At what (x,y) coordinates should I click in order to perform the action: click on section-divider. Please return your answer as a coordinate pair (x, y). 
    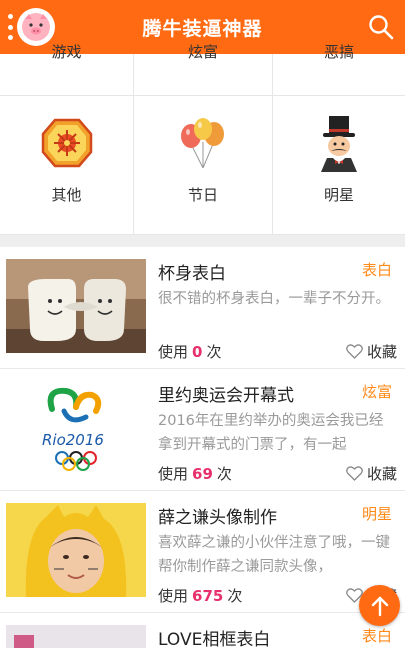
    Looking at the image, I should click on (202, 241).